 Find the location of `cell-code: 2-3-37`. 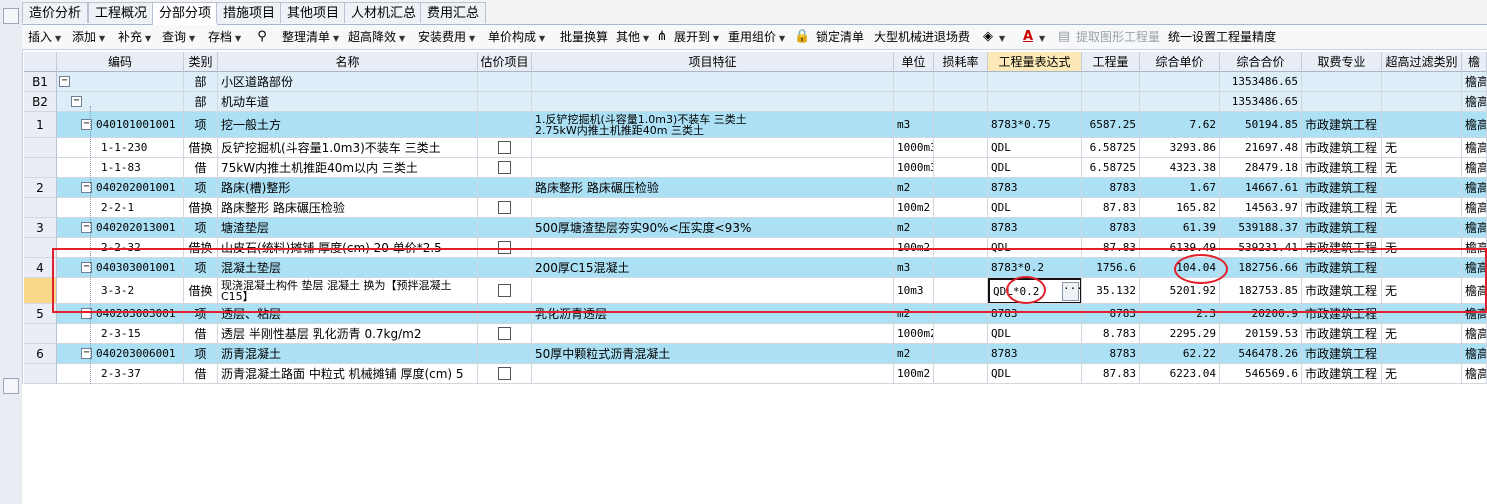

cell-code: 2-3-37 is located at coordinates (120, 374).